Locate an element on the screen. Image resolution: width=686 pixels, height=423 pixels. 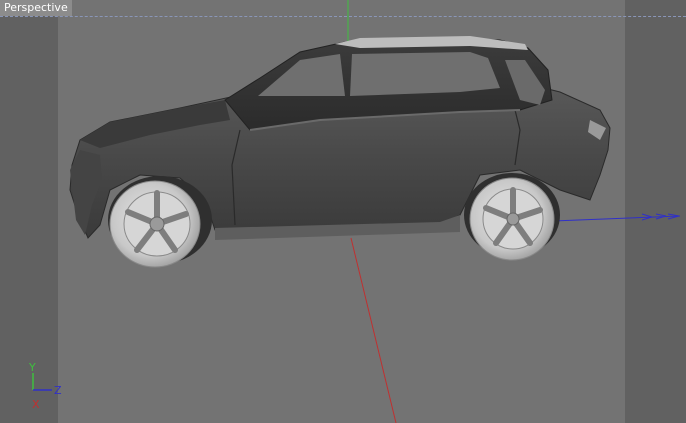
front-wheel is located at coordinates (155, 224).